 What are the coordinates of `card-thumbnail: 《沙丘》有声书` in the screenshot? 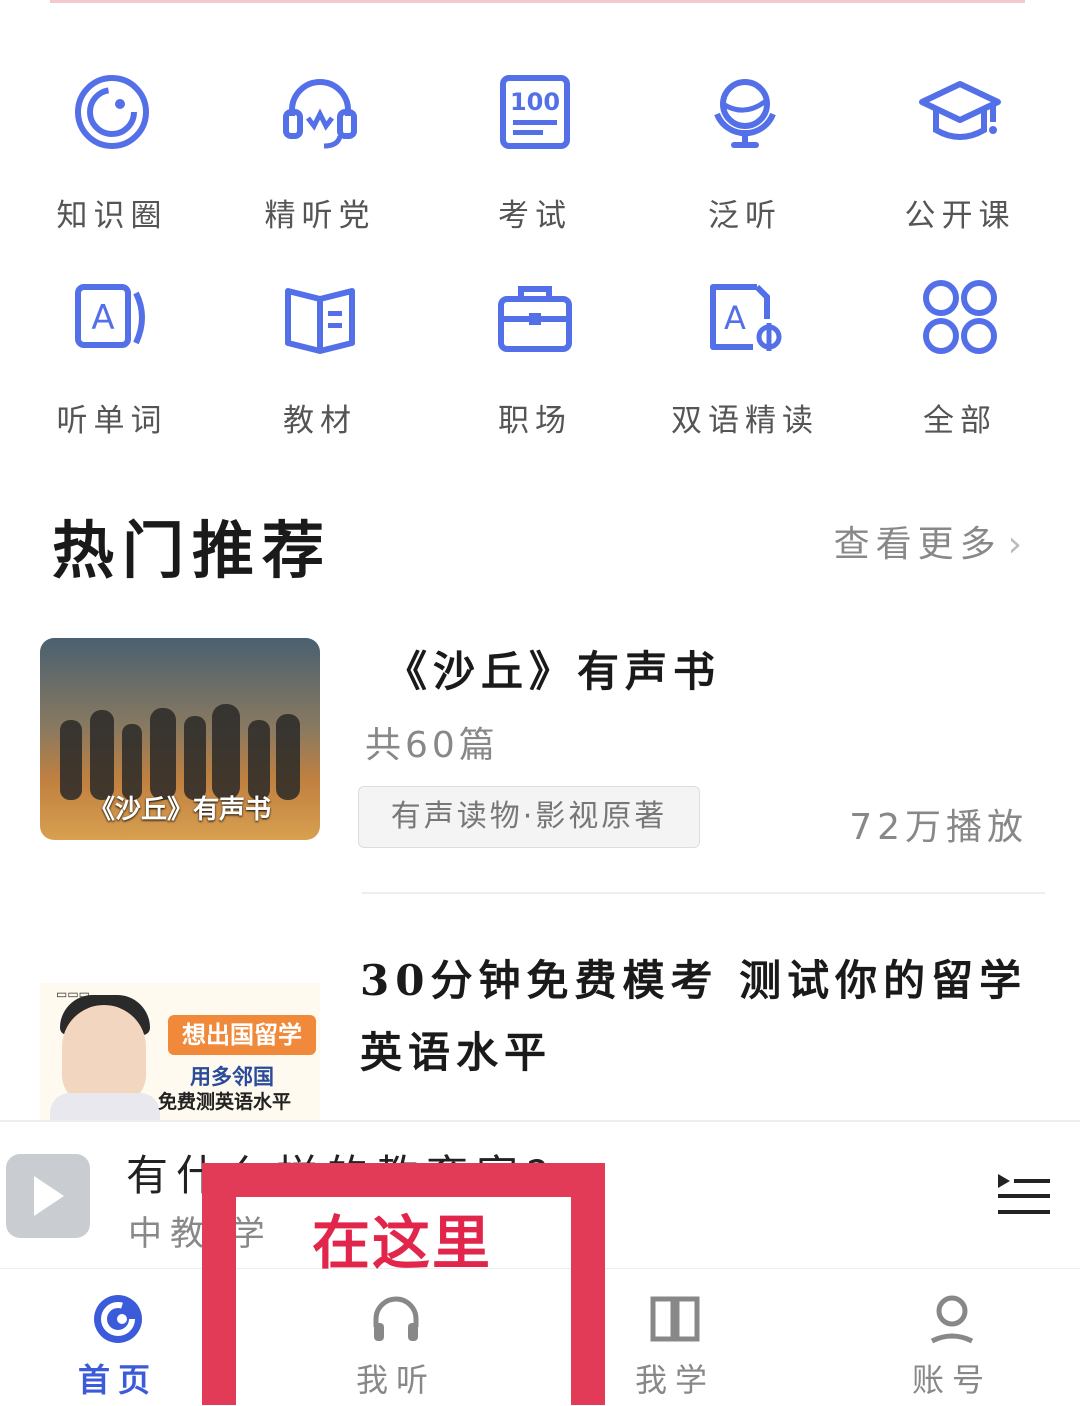 It's located at (180, 739).